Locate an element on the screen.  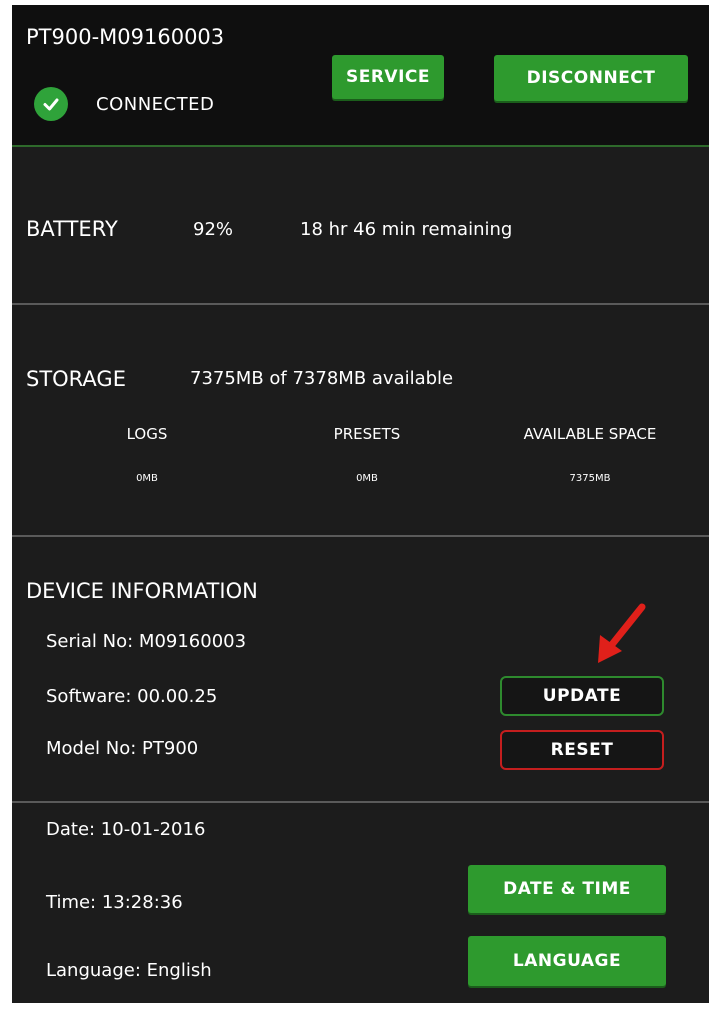
storage-logs-value: 0MB is located at coordinates (147, 478).